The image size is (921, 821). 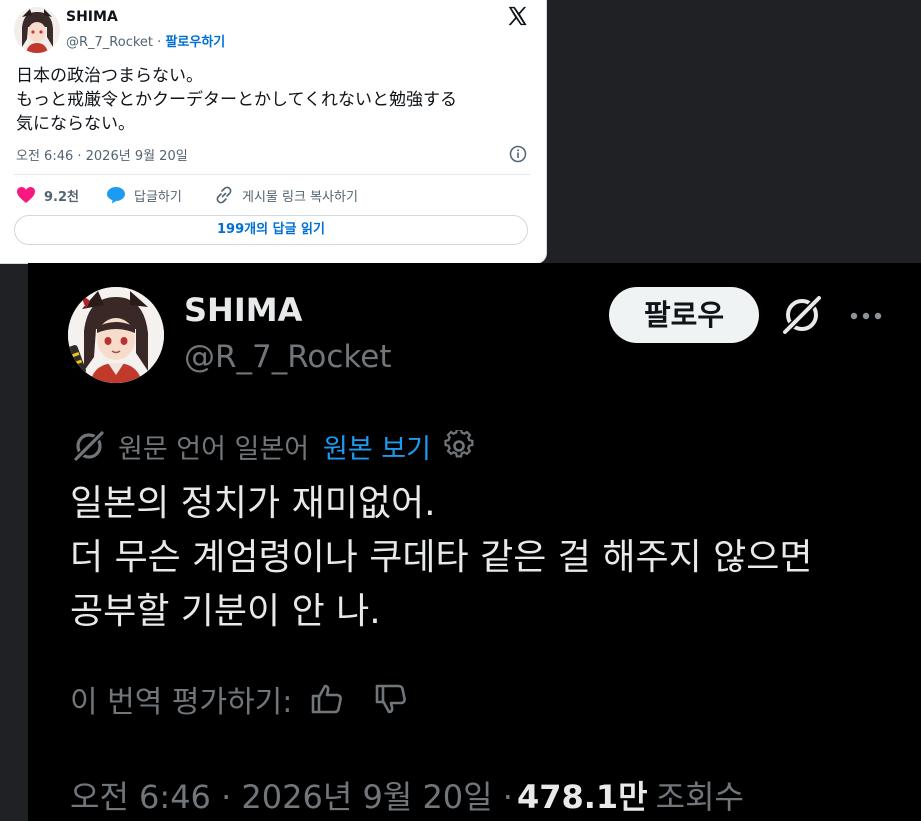 What do you see at coordinates (75, 124) in the screenshot?
I see `embed-text-line: 気にならない。` at bounding box center [75, 124].